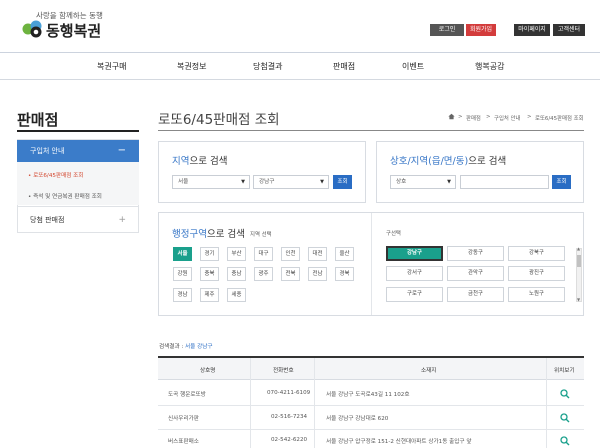 The image size is (600, 448). Describe the element at coordinates (209, 274) in the screenshot. I see `city-chungbuk: 충북` at that location.